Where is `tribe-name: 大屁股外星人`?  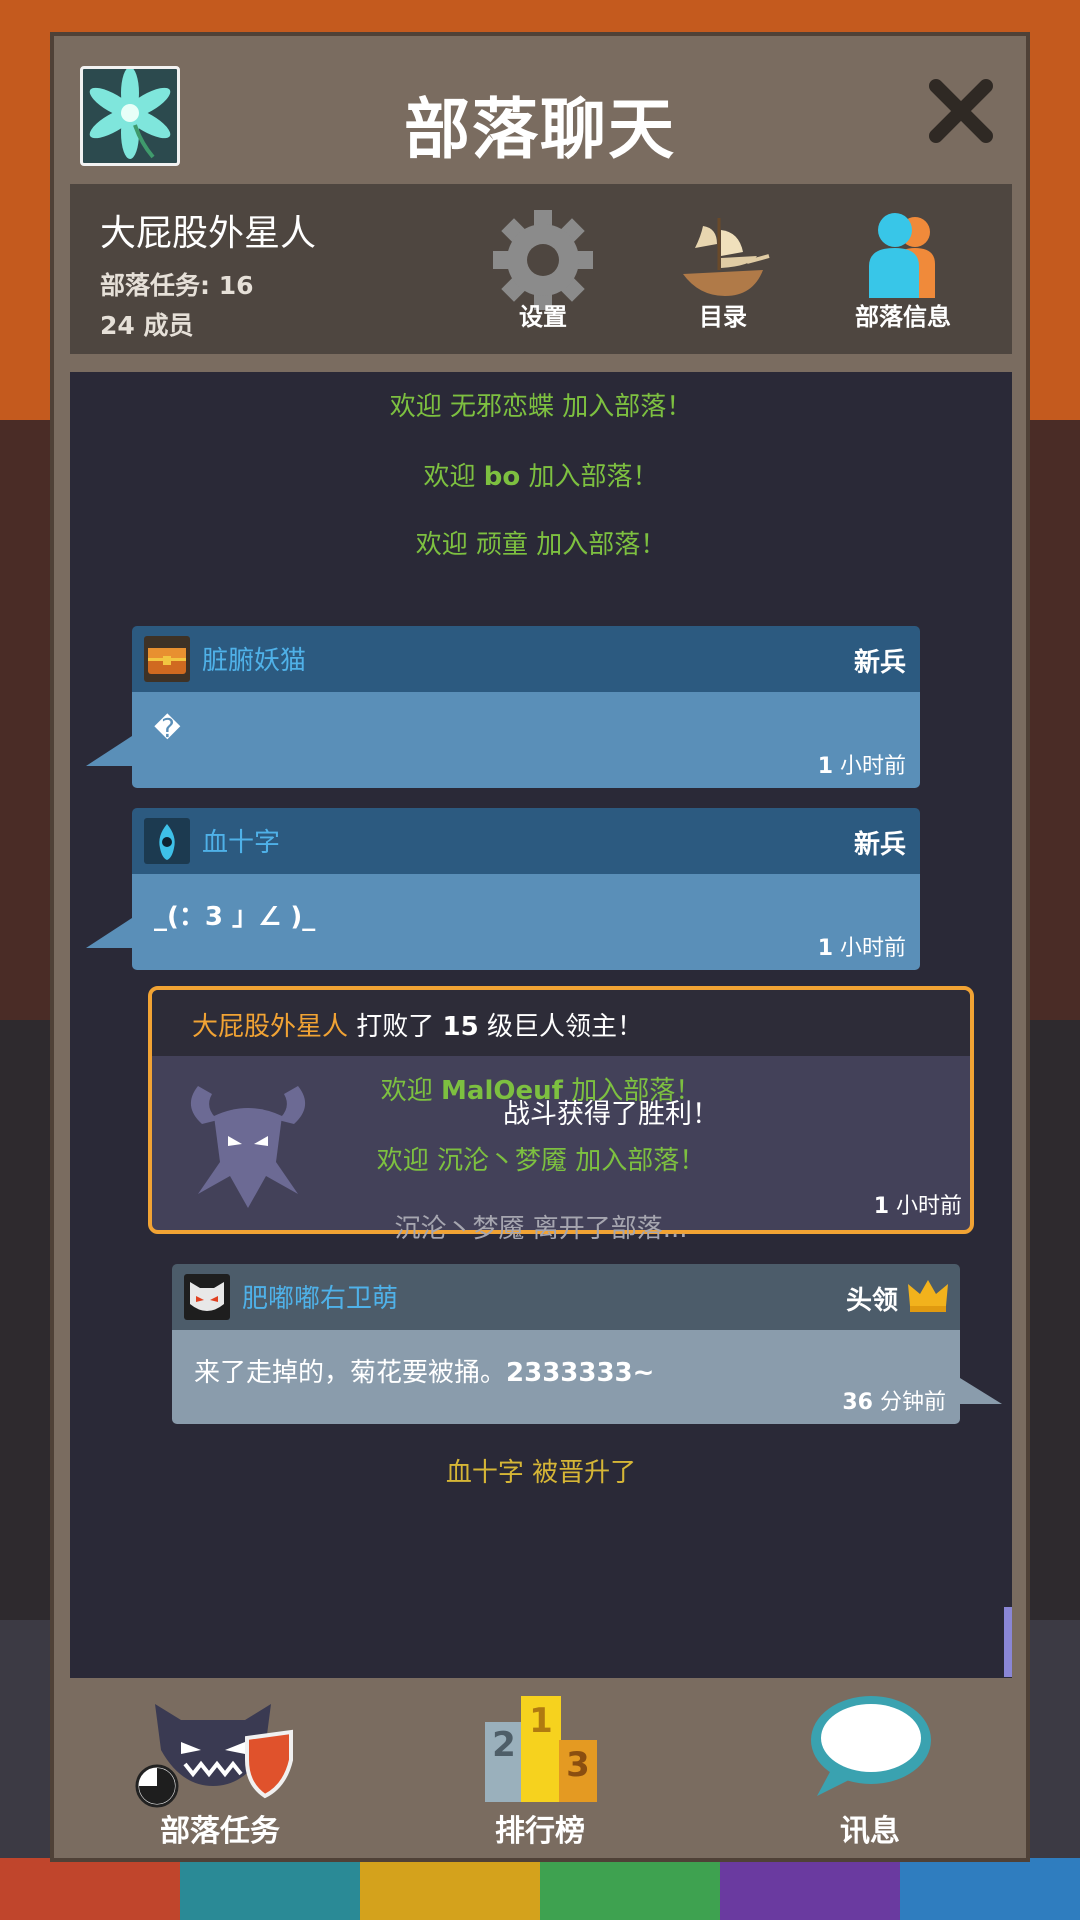 tribe-name: 大屁股外星人 is located at coordinates (208, 233).